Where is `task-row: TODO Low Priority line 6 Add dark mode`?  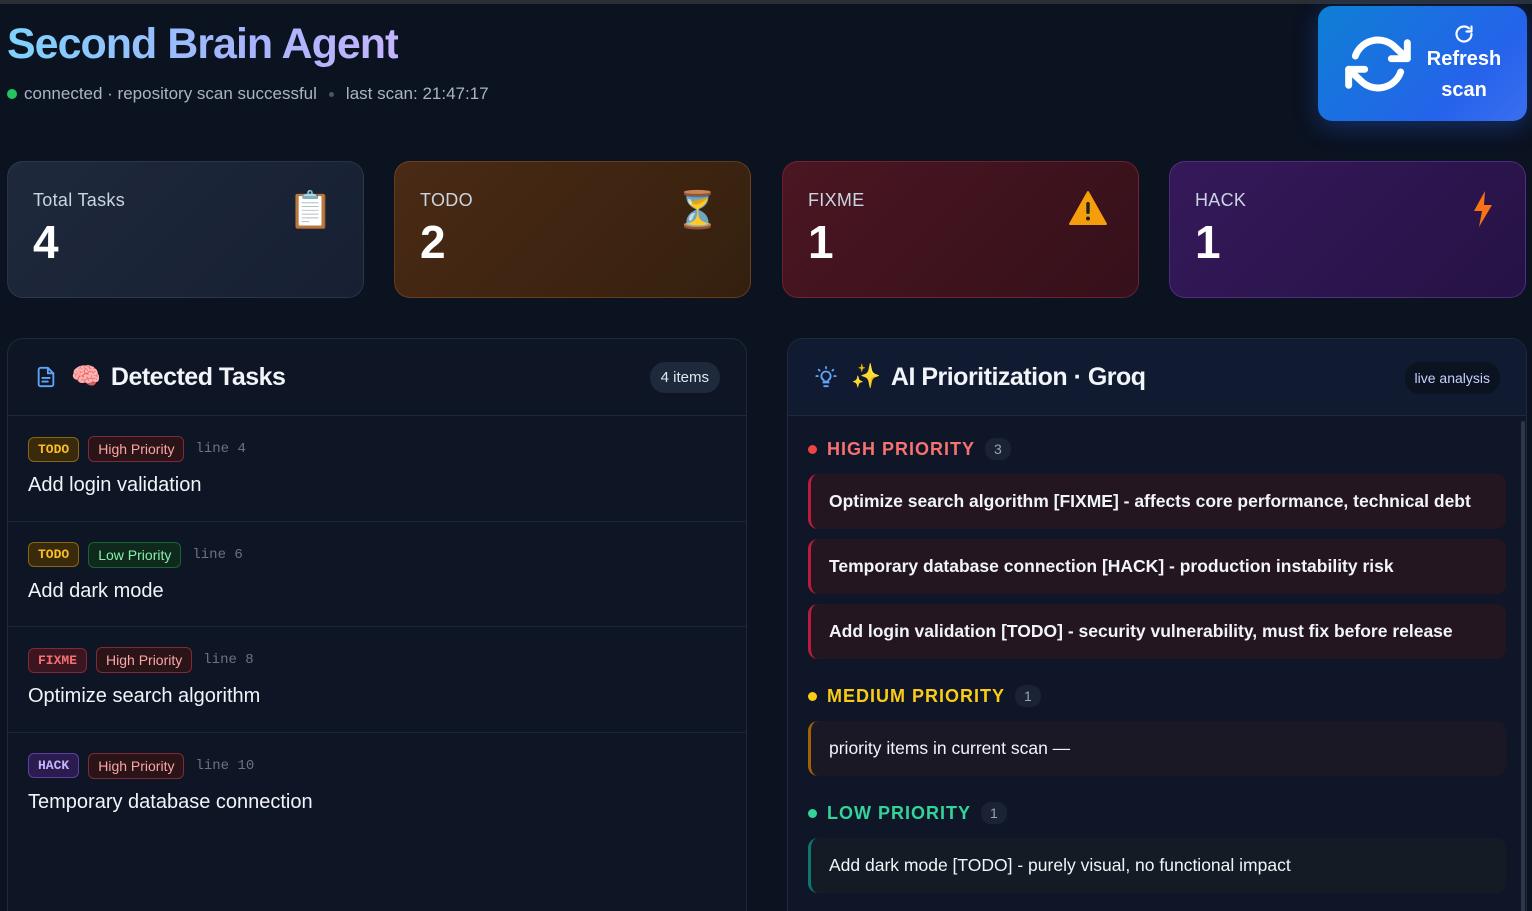 task-row: TODO Low Priority line 6 Add dark mode is located at coordinates (377, 574).